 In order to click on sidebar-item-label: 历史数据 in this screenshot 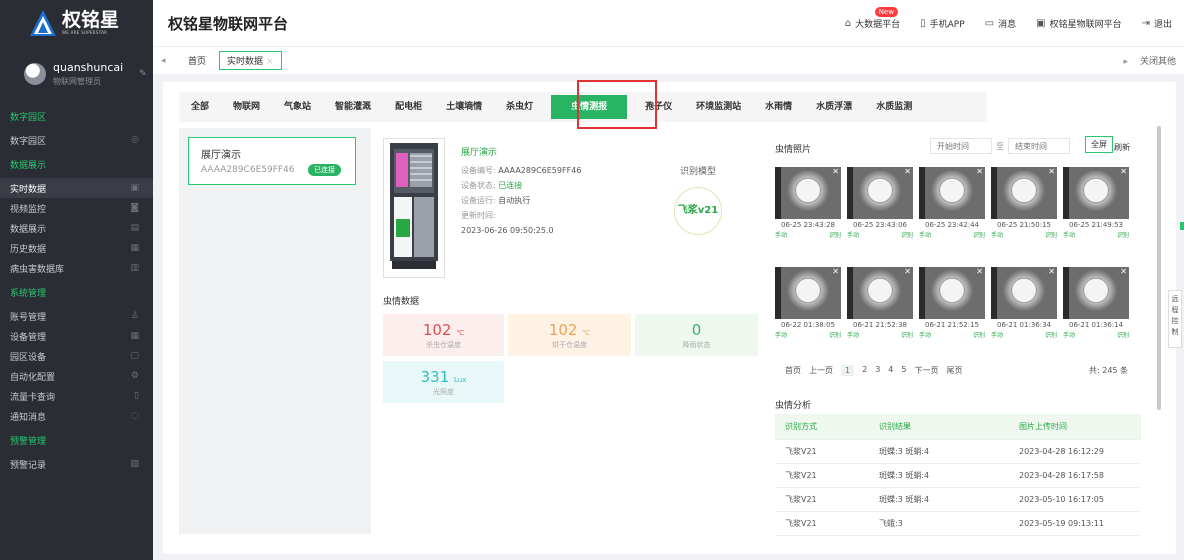, I will do `click(28, 249)`.